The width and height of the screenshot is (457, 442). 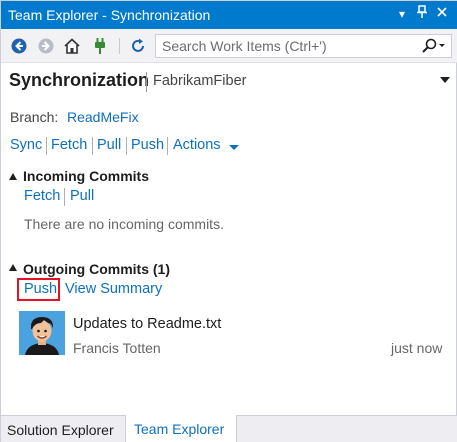 I want to click on branch-link: ReadMeFix, so click(x=103, y=117).